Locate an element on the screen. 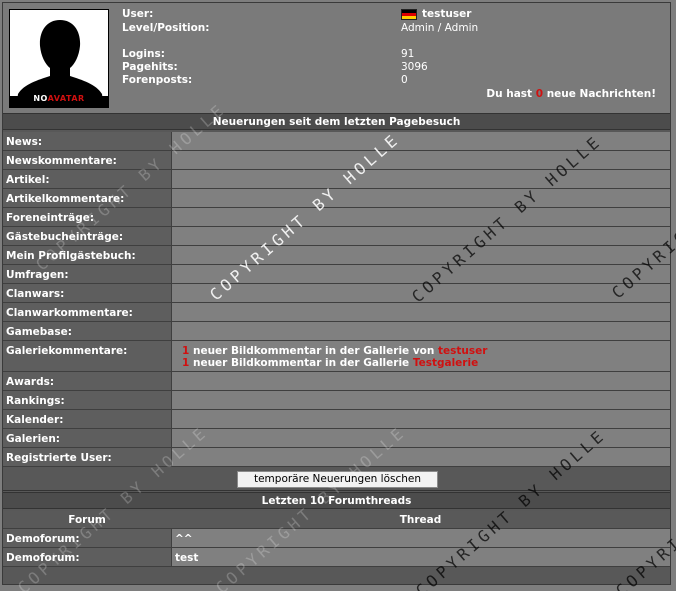 This screenshot has width=676, height=591. news-row-label: Galeriekommentare: is located at coordinates (87, 356).